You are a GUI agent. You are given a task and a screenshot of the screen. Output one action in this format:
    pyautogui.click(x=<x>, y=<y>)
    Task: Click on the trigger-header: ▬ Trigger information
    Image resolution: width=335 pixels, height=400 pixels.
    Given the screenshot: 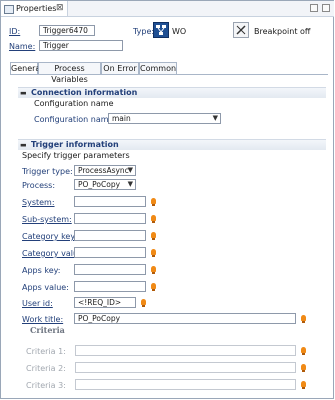 What is the action you would take?
    pyautogui.click(x=172, y=144)
    